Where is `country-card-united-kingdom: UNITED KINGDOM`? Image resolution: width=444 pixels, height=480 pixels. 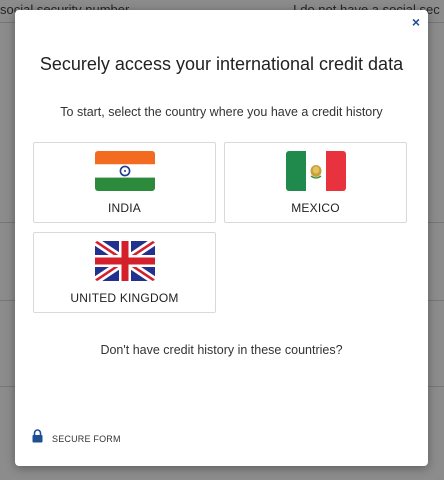 country-card-united-kingdom: UNITED KINGDOM is located at coordinates (124, 272).